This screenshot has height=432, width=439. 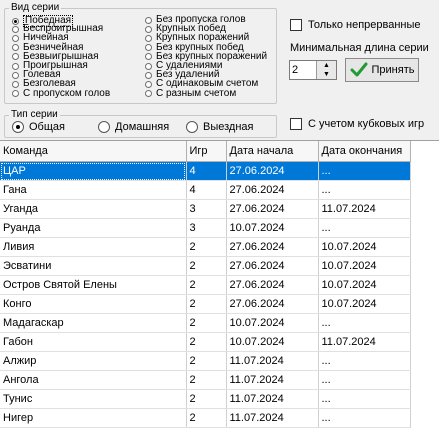 What do you see at coordinates (296, 124) in the screenshot?
I see `cup-games-box` at bounding box center [296, 124].